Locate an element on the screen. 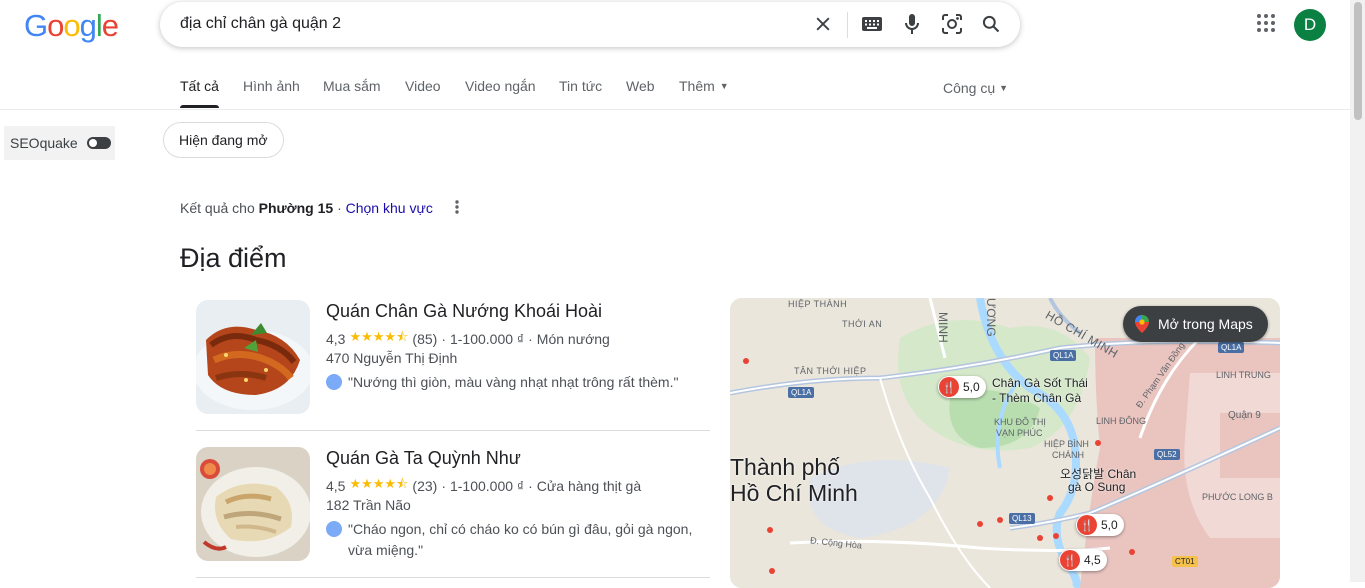  place-address: 182 Trần Não is located at coordinates (368, 505).